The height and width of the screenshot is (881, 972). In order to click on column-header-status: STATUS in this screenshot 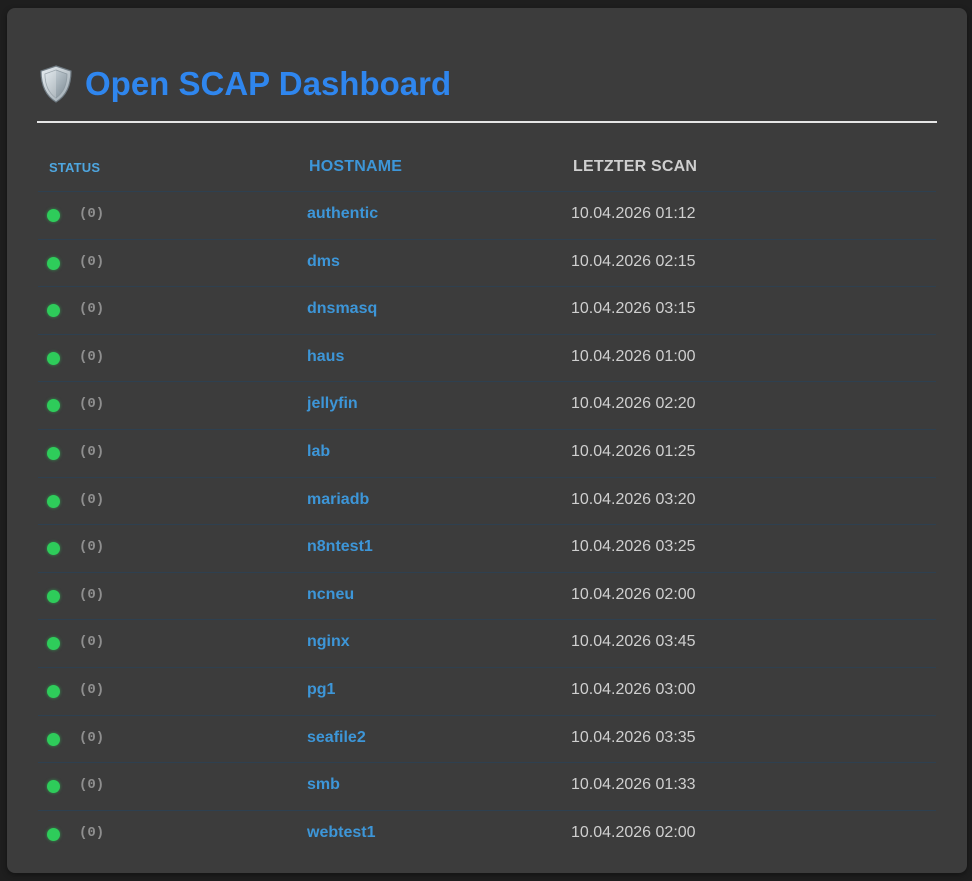, I will do `click(74, 167)`.